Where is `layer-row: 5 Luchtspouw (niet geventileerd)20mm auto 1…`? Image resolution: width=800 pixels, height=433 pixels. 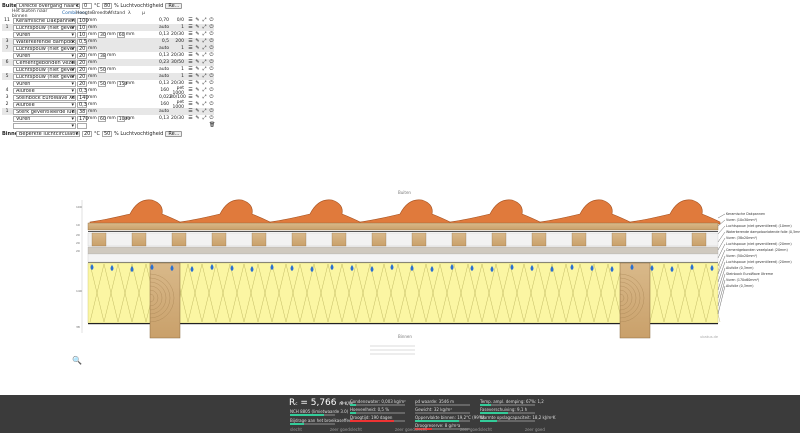
layer-row: 5 Luchtspouw (niet geventileerd)20mm auto 1… is located at coordinates (108, 76).